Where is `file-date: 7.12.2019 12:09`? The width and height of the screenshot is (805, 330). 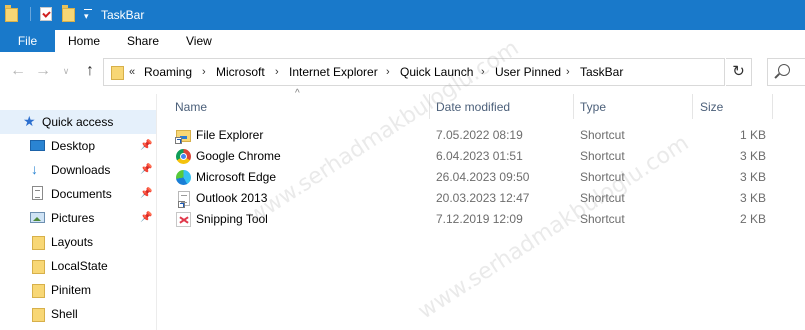
file-date: 7.12.2019 12:09 is located at coordinates (479, 219).